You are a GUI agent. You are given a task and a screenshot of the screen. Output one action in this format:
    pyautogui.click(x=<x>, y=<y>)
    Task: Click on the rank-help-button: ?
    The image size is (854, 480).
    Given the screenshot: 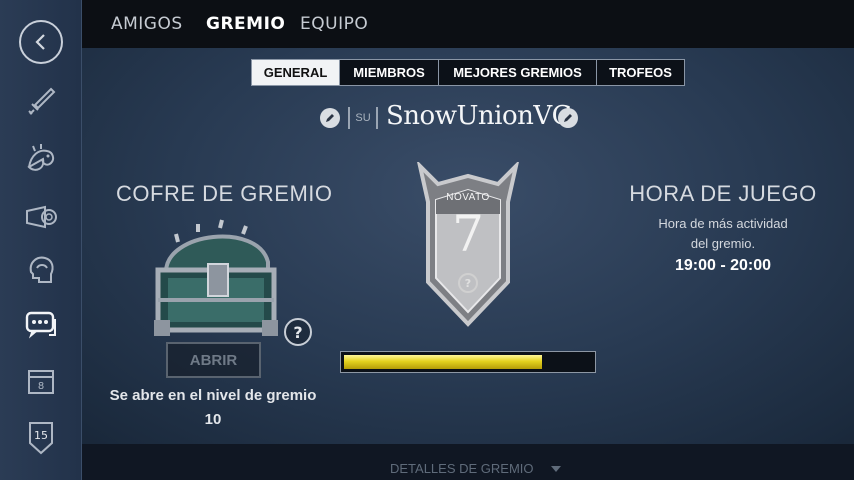 What is the action you would take?
    pyautogui.click(x=468, y=283)
    